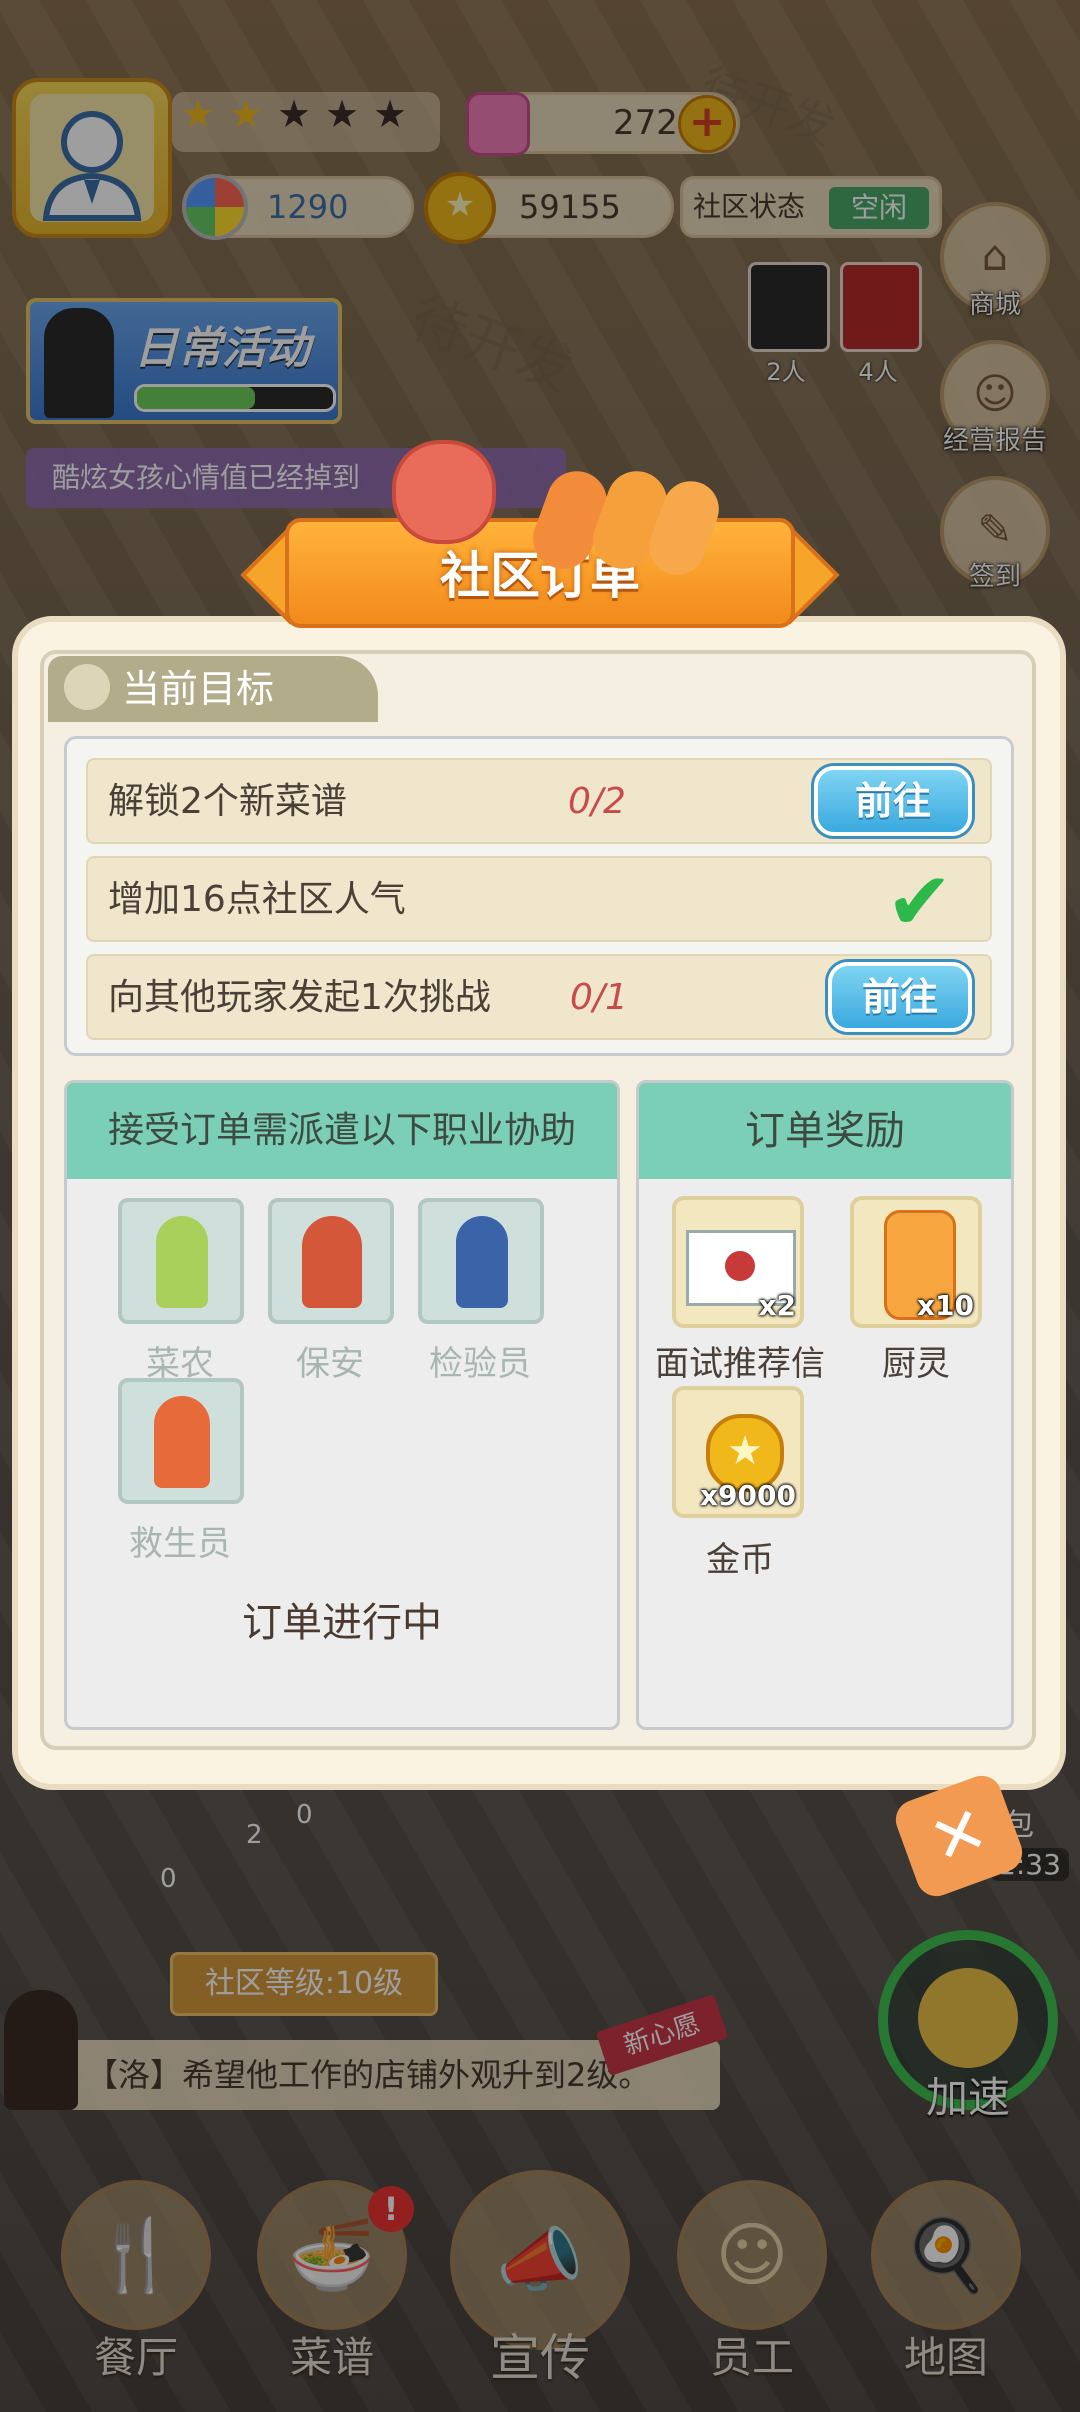  I want to click on reward-letter-tile: x2, so click(738, 1262).